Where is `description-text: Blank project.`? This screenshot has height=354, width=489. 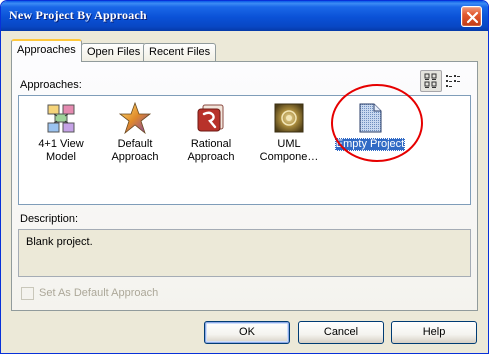 description-text: Blank project. is located at coordinates (59, 242).